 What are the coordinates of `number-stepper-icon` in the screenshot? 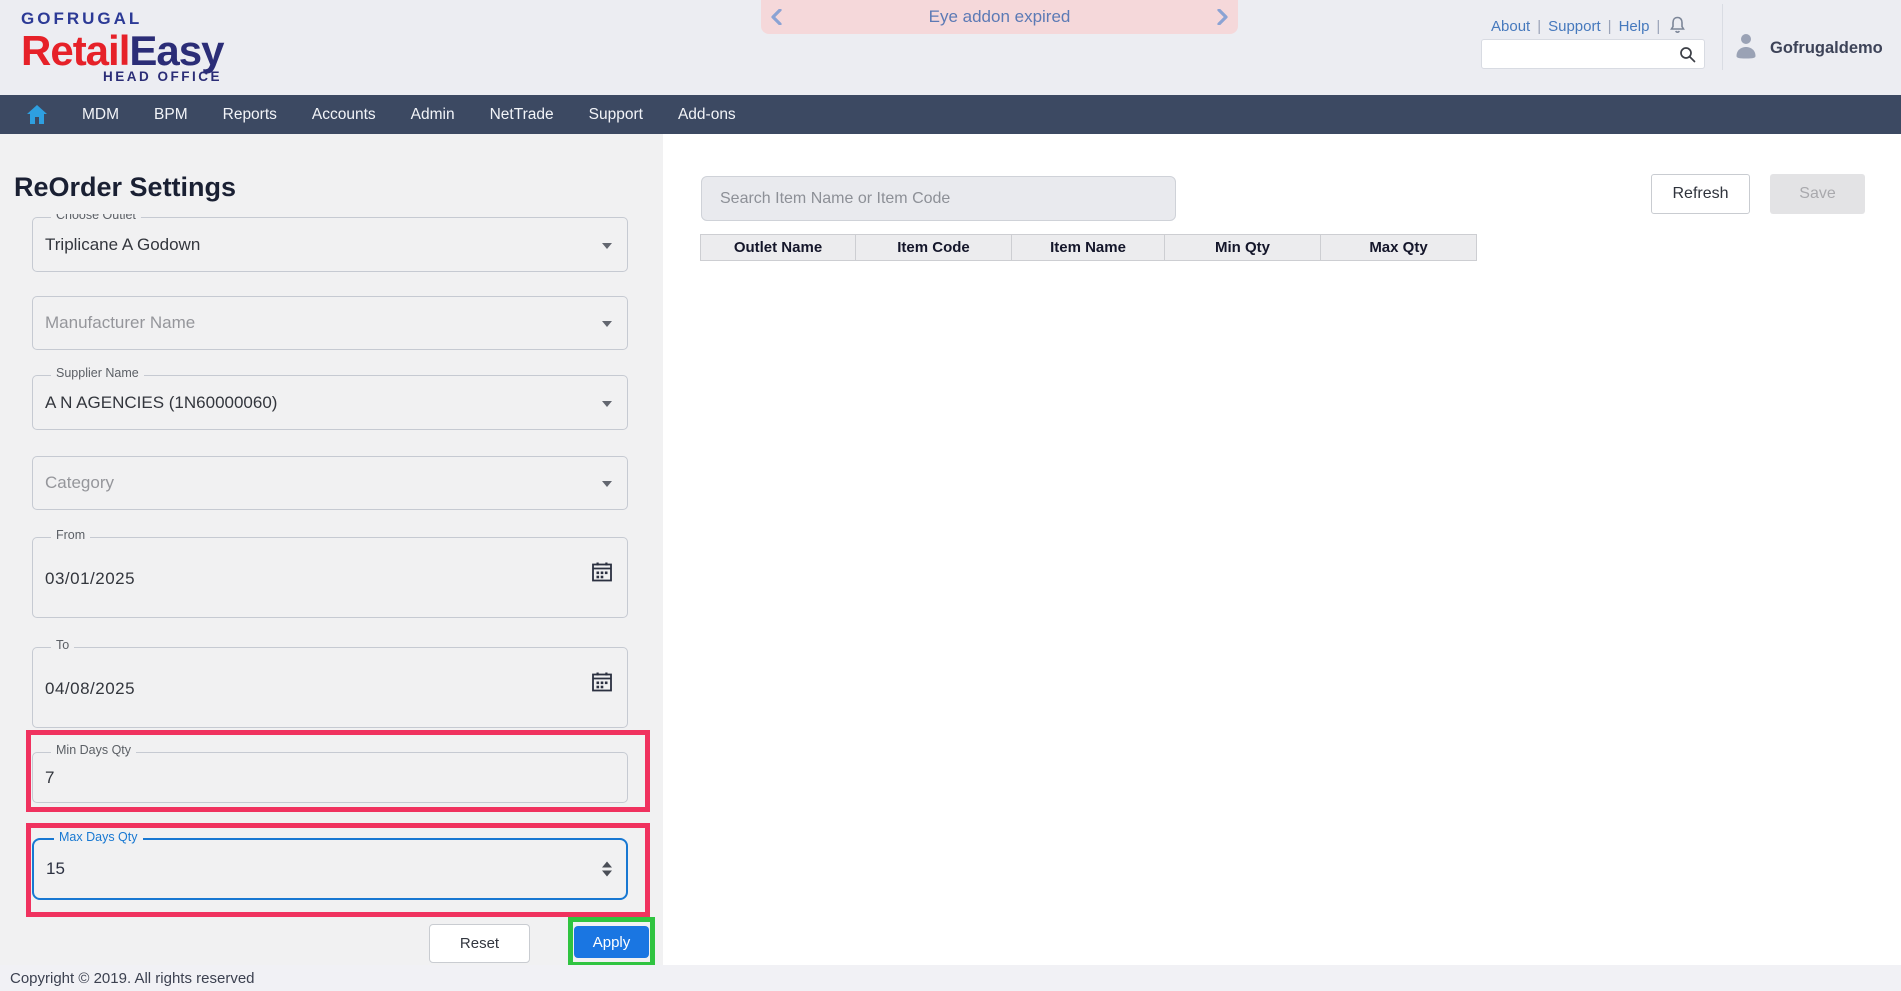 It's located at (607, 869).